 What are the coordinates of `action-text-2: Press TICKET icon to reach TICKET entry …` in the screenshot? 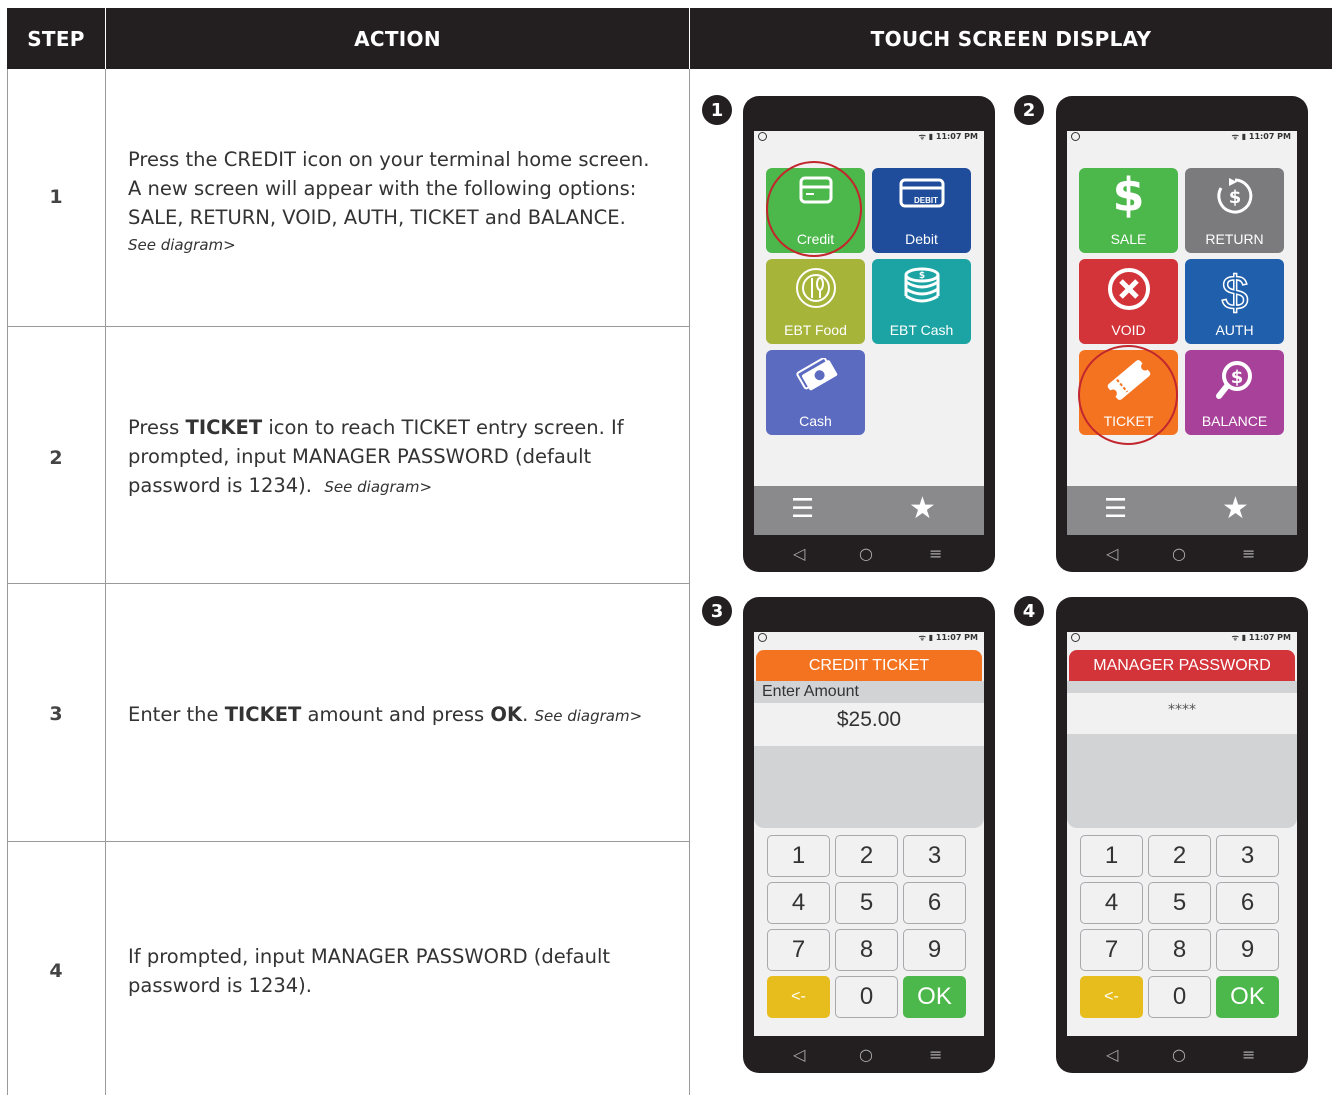 It's located at (400, 457).